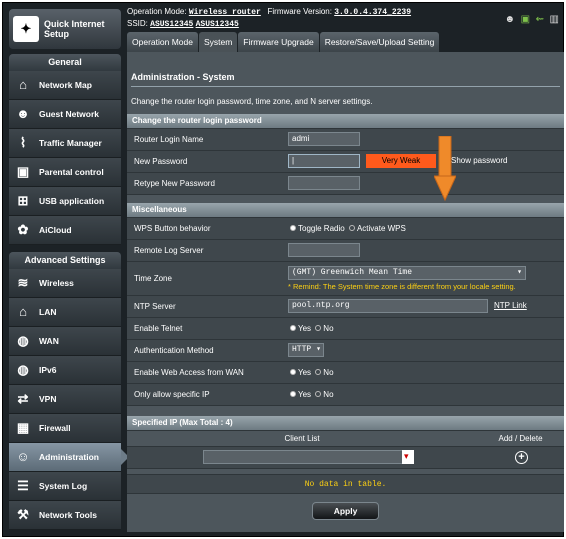 The height and width of the screenshot is (539, 566). Describe the element at coordinates (324, 161) in the screenshot. I see `new-password-input: |` at that location.